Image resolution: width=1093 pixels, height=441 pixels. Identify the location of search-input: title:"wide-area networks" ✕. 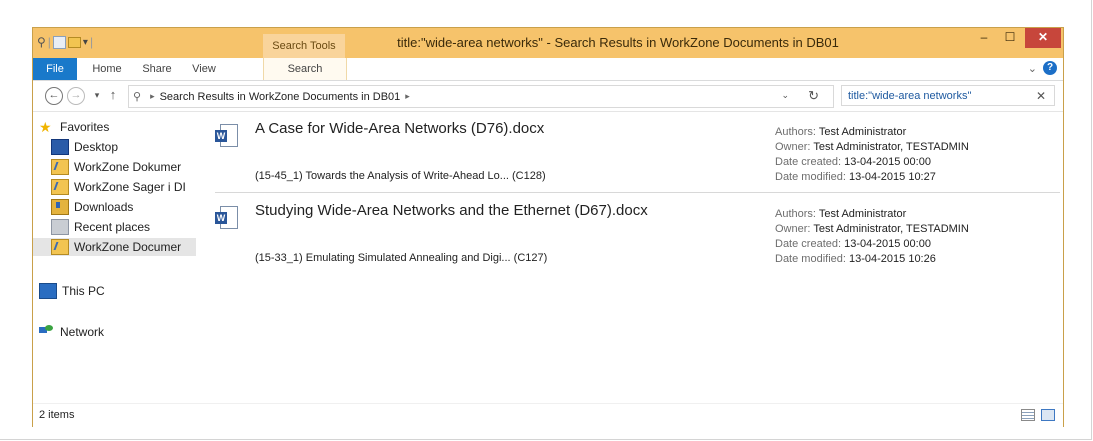
(948, 95).